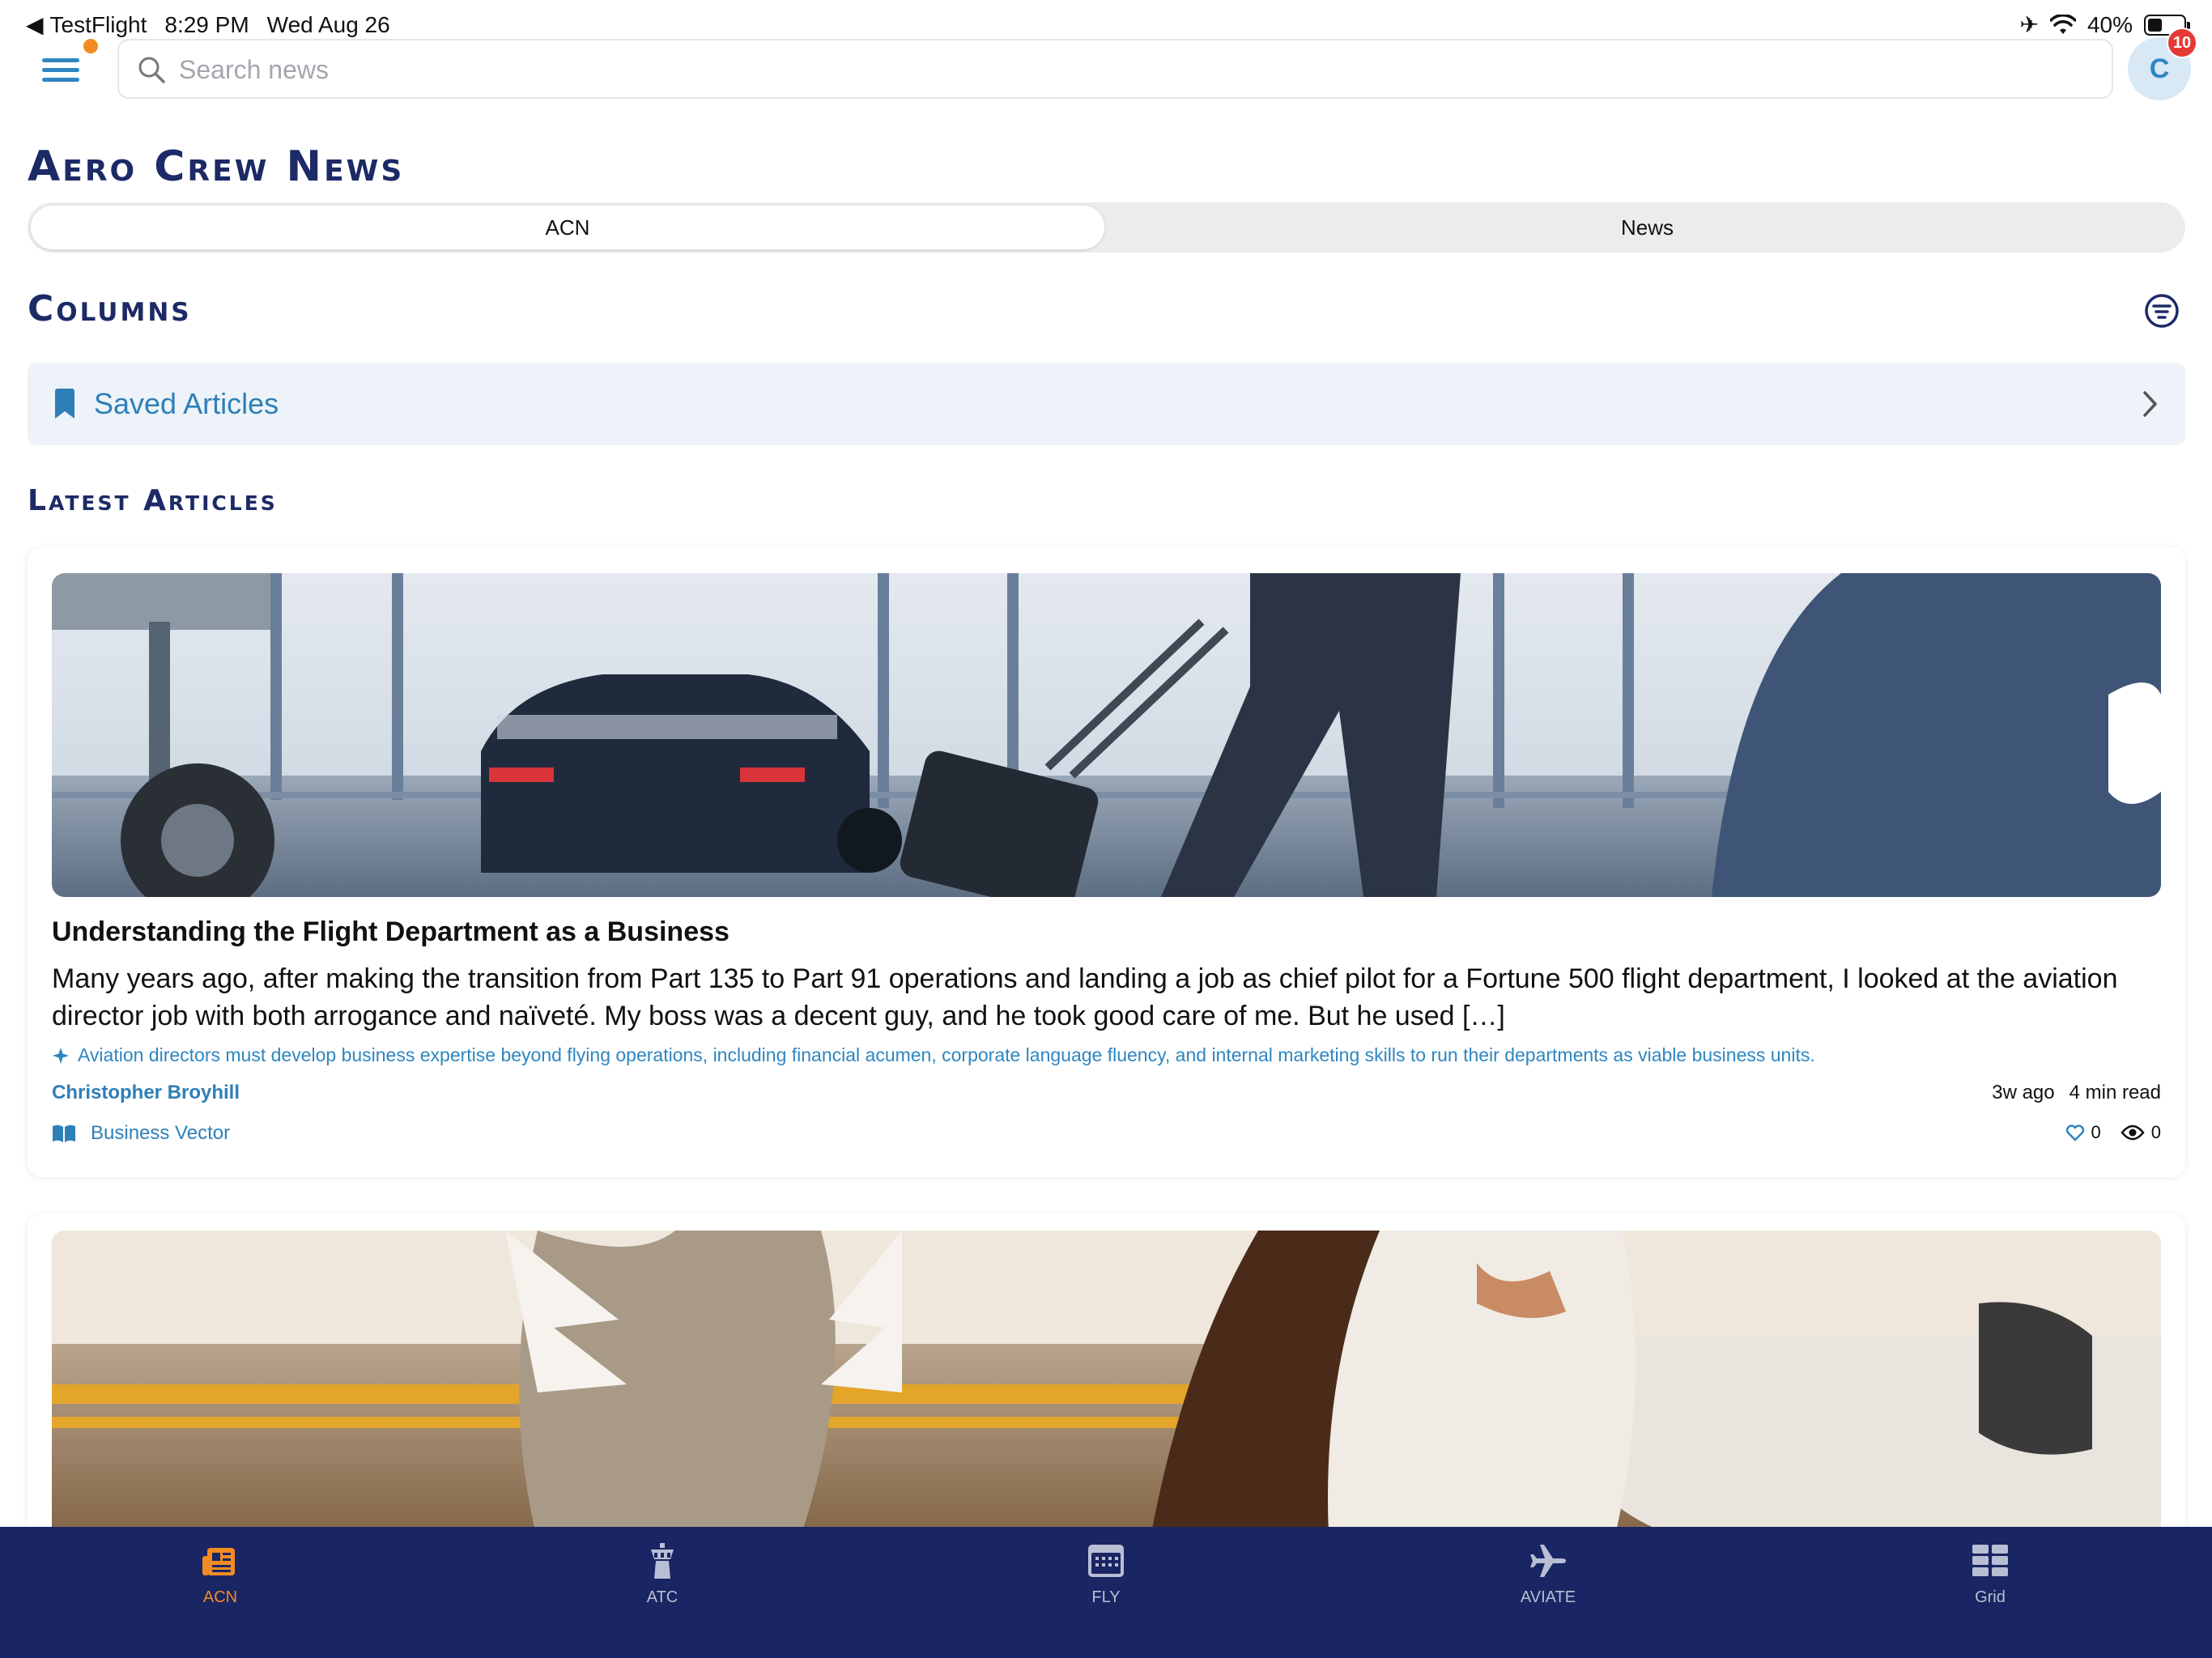  What do you see at coordinates (35, 24) in the screenshot?
I see `back-triangle-icon: ◀` at bounding box center [35, 24].